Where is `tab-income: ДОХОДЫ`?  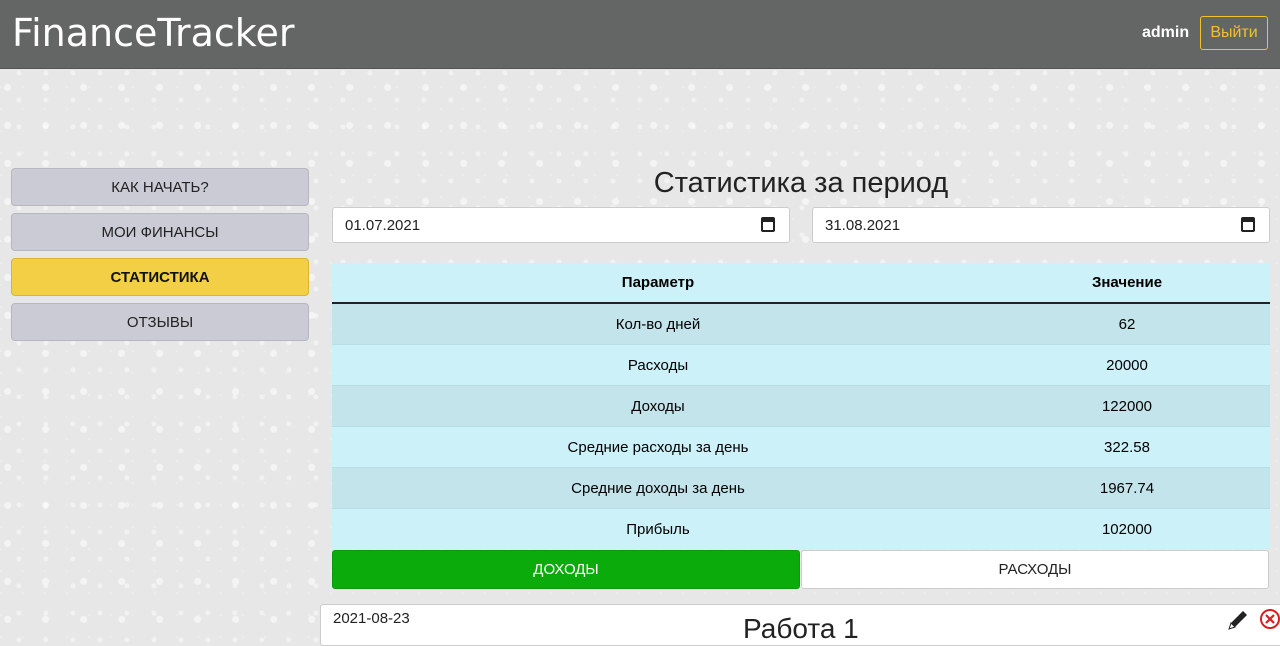
tab-income: ДОХОДЫ is located at coordinates (566, 569).